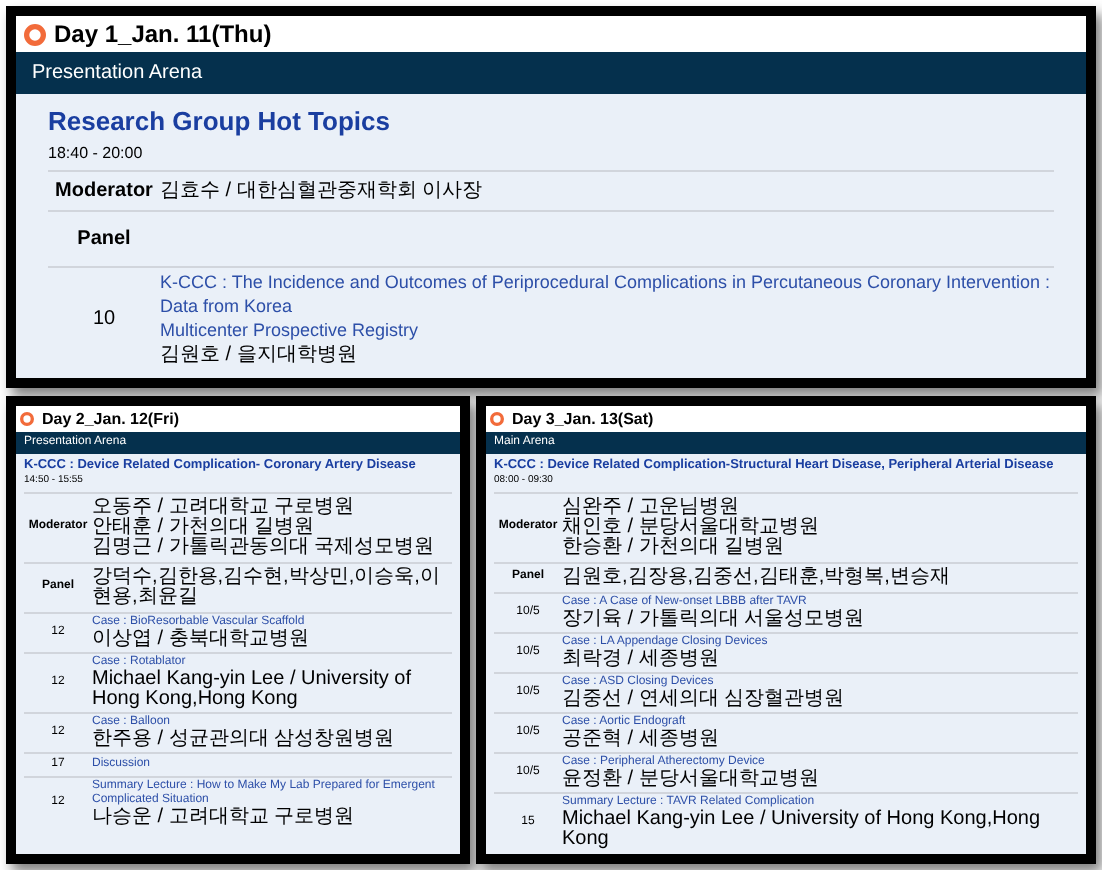 This screenshot has height=870, width=1102. What do you see at coordinates (674, 547) in the screenshot?
I see `moderator-name: 한승환 / 가천의대 길병원` at bounding box center [674, 547].